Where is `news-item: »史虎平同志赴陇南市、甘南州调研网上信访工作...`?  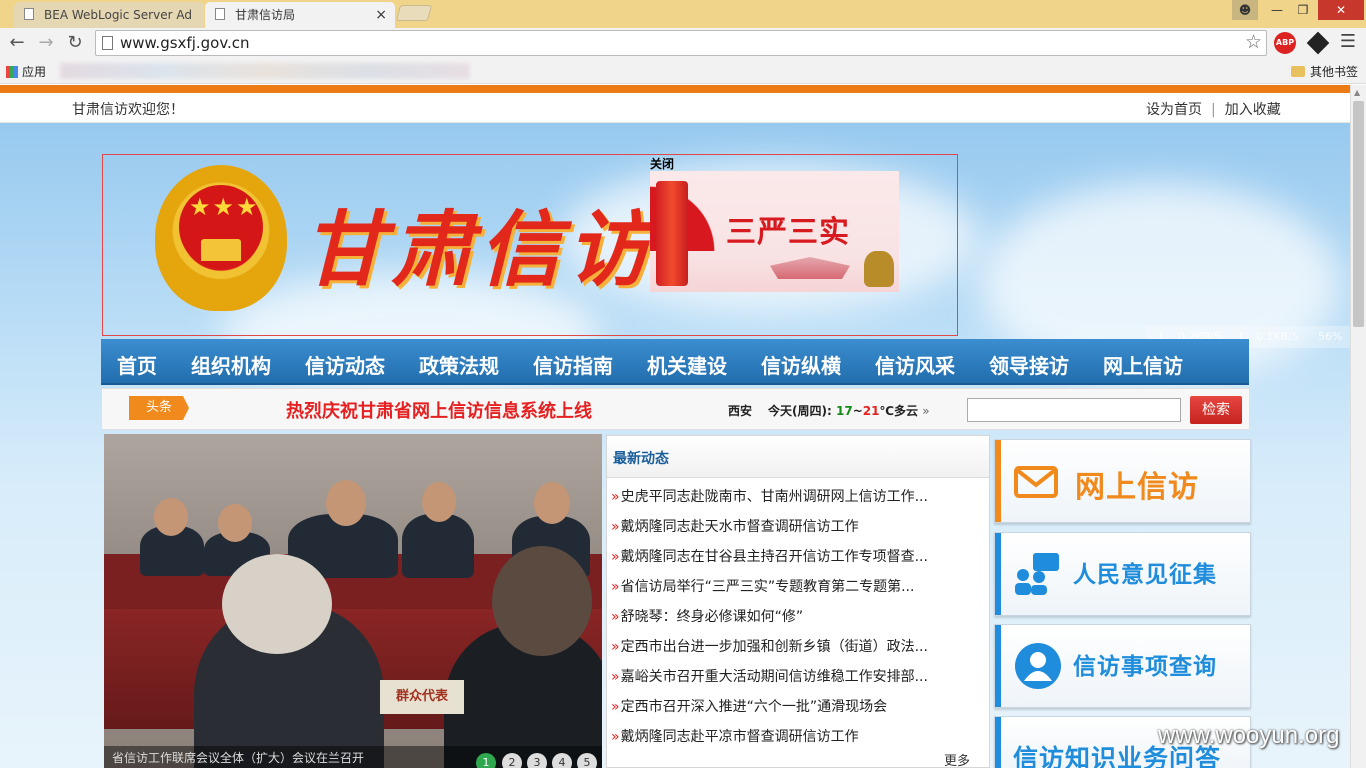
news-item: »史虎平同志赴陇南市、甘南州调研网上信访工作... is located at coordinates (769, 501).